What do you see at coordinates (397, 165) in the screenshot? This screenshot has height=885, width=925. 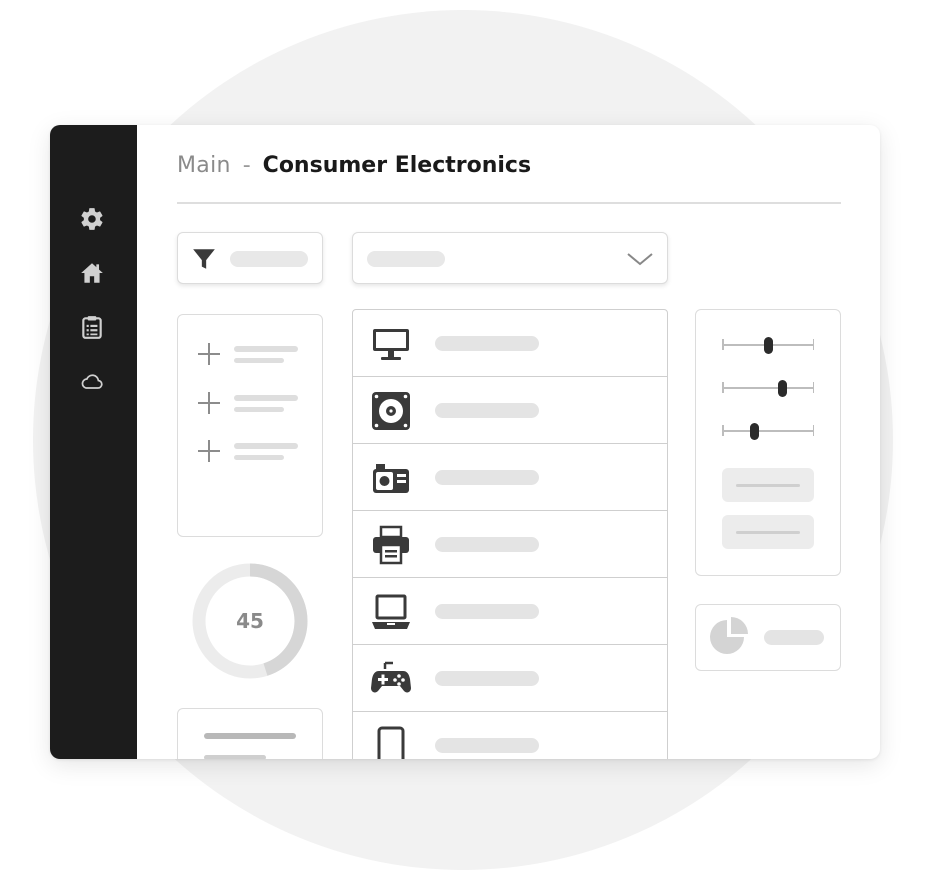 I see `page-title: Consumer Electronics` at bounding box center [397, 165].